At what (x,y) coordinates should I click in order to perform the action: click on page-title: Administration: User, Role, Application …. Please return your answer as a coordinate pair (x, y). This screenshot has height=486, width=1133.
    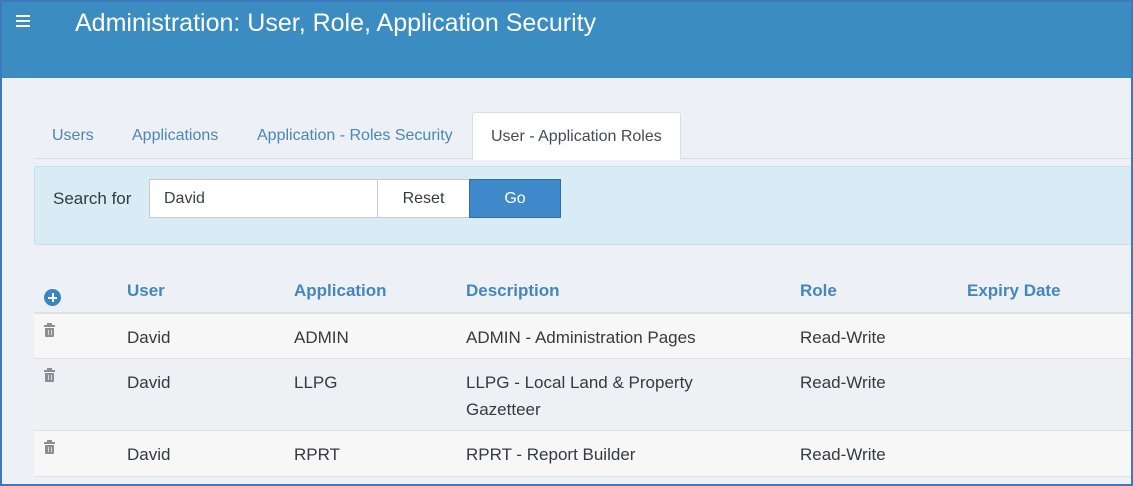
    Looking at the image, I should click on (336, 23).